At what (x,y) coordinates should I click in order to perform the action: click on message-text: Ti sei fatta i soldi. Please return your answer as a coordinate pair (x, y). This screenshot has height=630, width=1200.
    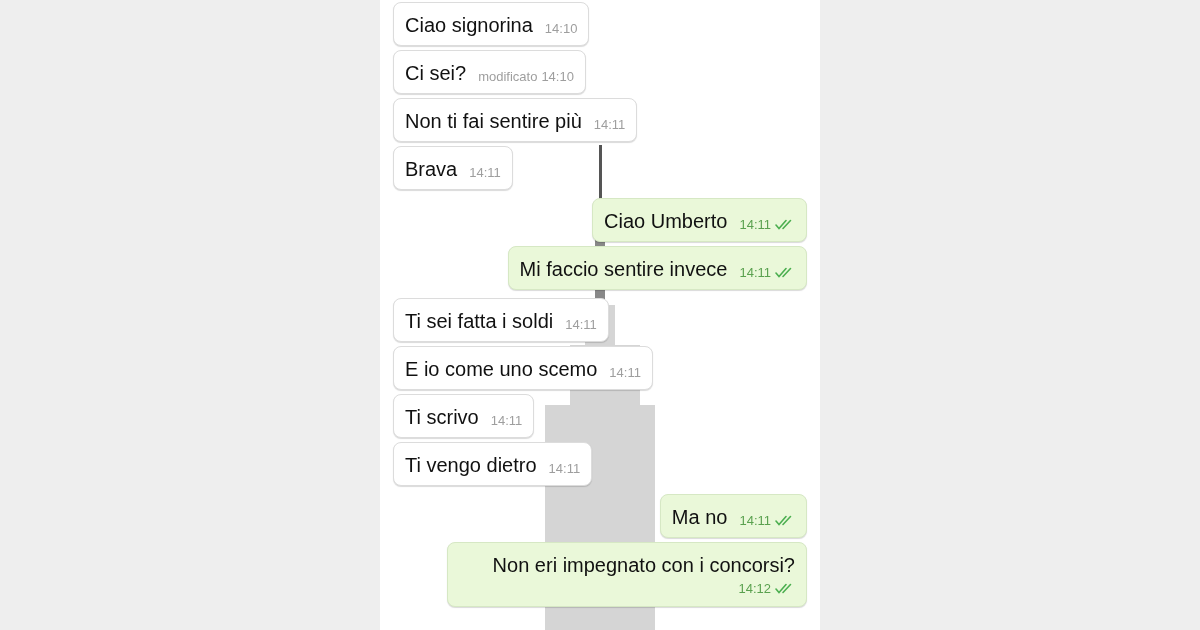
    Looking at the image, I should click on (479, 321).